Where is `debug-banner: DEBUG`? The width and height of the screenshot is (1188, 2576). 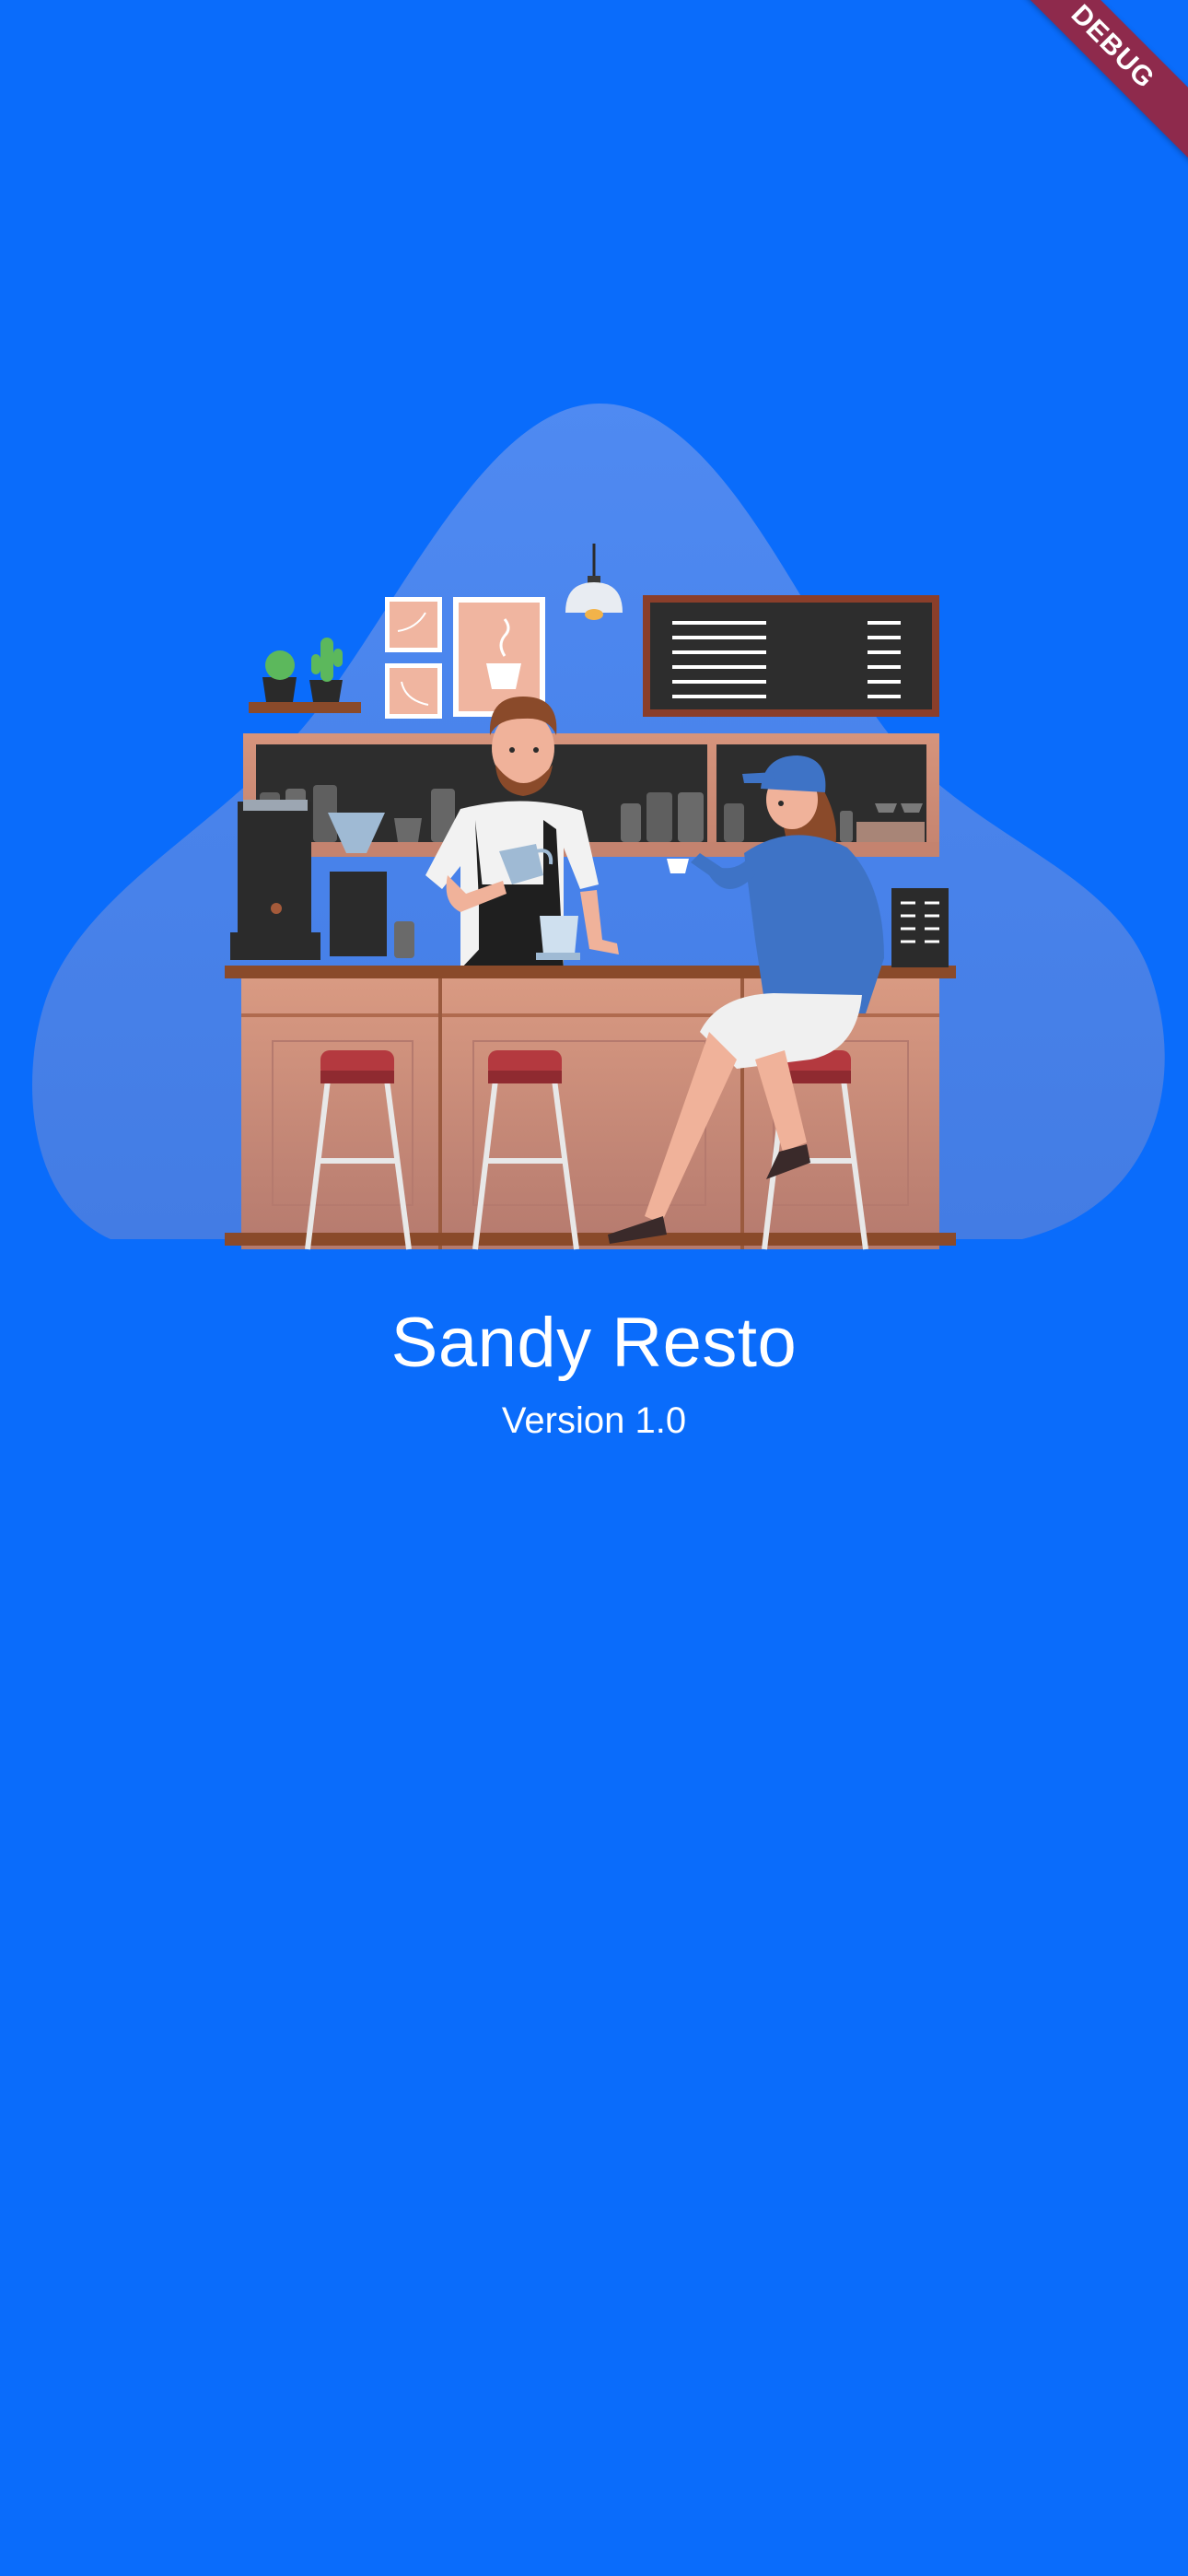
debug-banner: DEBUG is located at coordinates (1076, 97).